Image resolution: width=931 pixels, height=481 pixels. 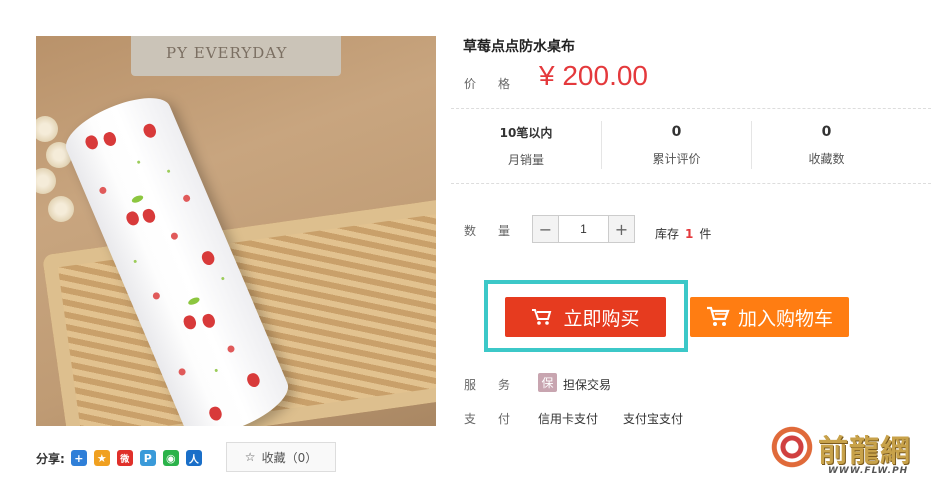 I want to click on stock-info: 库存 1 件, so click(x=683, y=233).